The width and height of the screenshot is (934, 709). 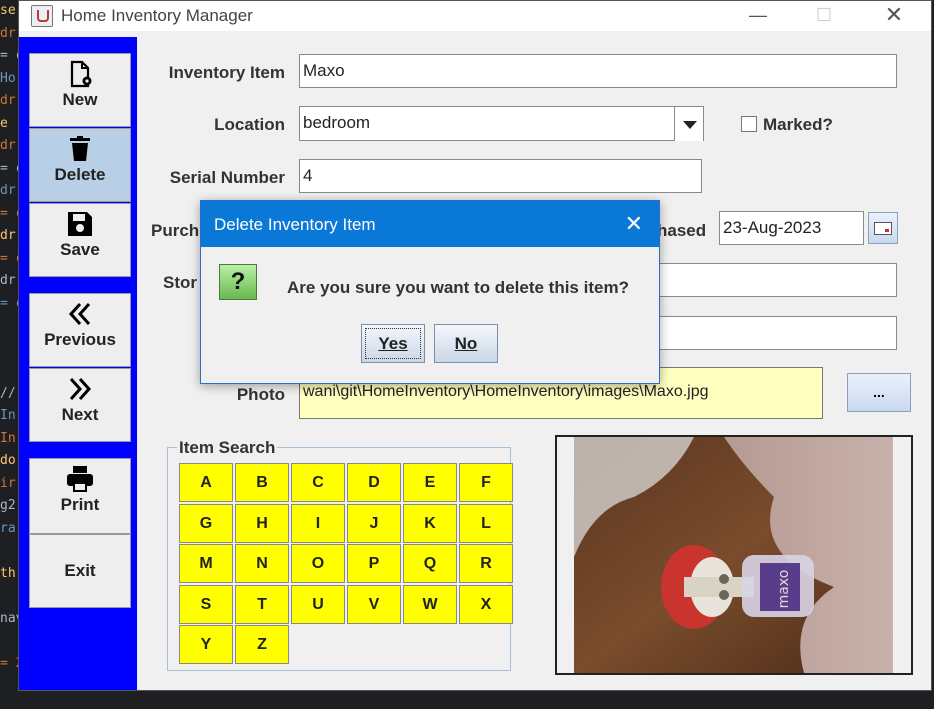 I want to click on code-line: g2, so click(x=8, y=505).